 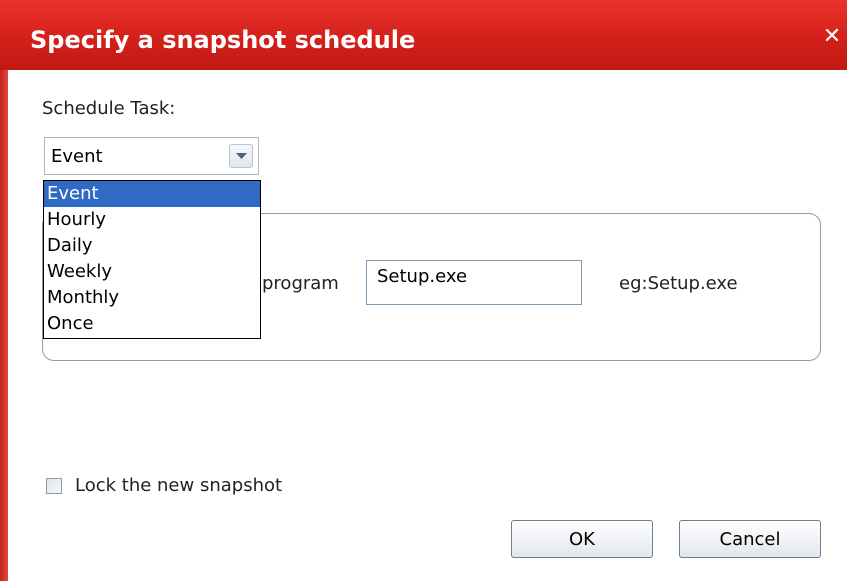 I want to click on cancel-button: Cancel, so click(x=750, y=539).